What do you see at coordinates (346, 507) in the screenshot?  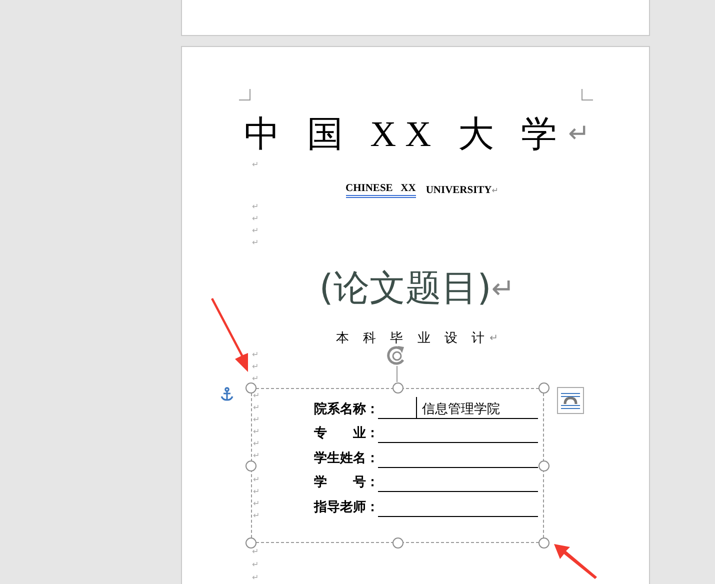 I see `field-label: 指导老师：` at bounding box center [346, 507].